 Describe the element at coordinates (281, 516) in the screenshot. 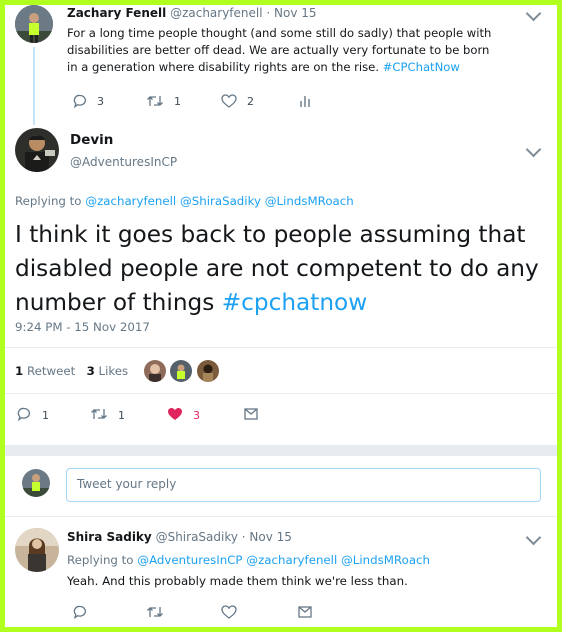

I see `composer-bottom-divider` at that location.